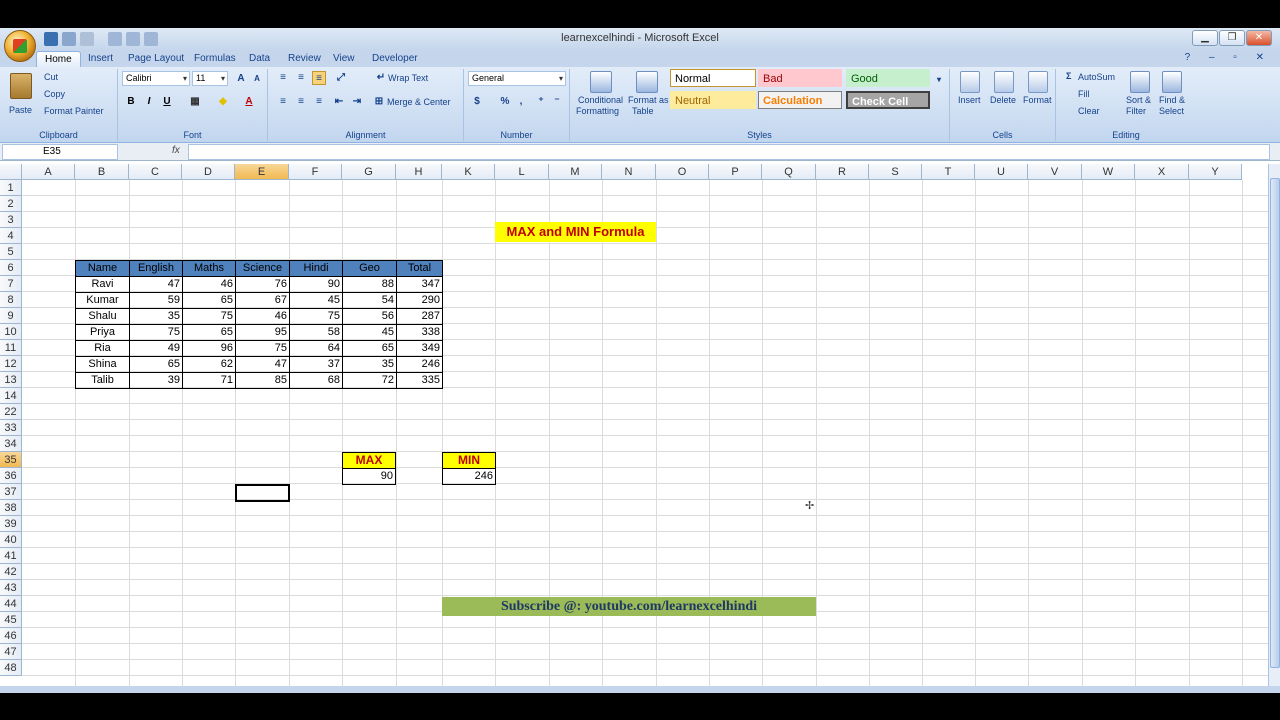 This screenshot has width=1280, height=720. Describe the element at coordinates (11, 636) in the screenshot. I see `row-header-46: 46` at that location.